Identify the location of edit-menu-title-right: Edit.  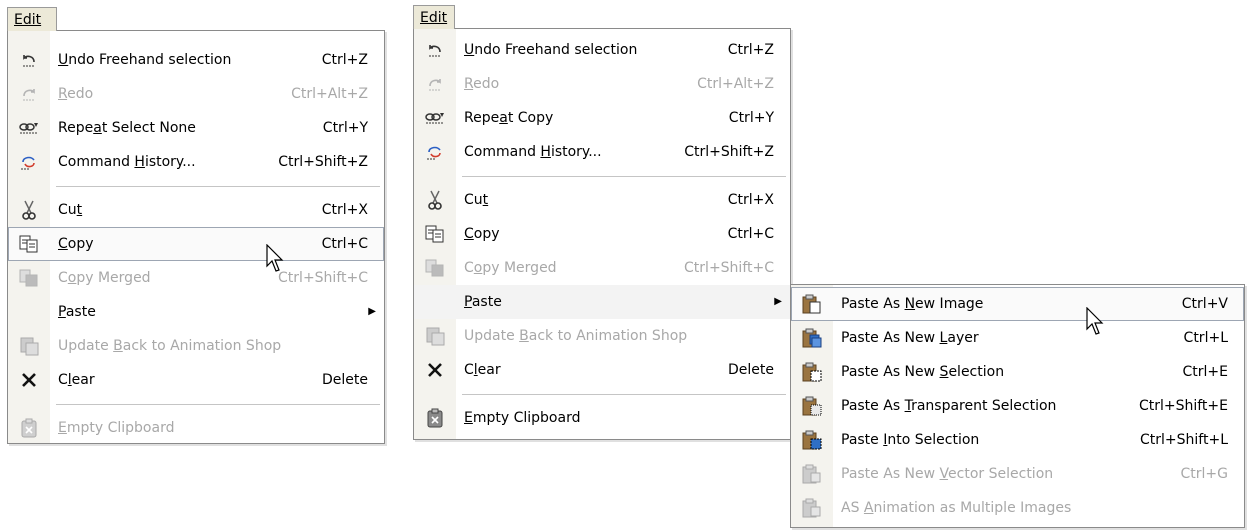
(434, 17).